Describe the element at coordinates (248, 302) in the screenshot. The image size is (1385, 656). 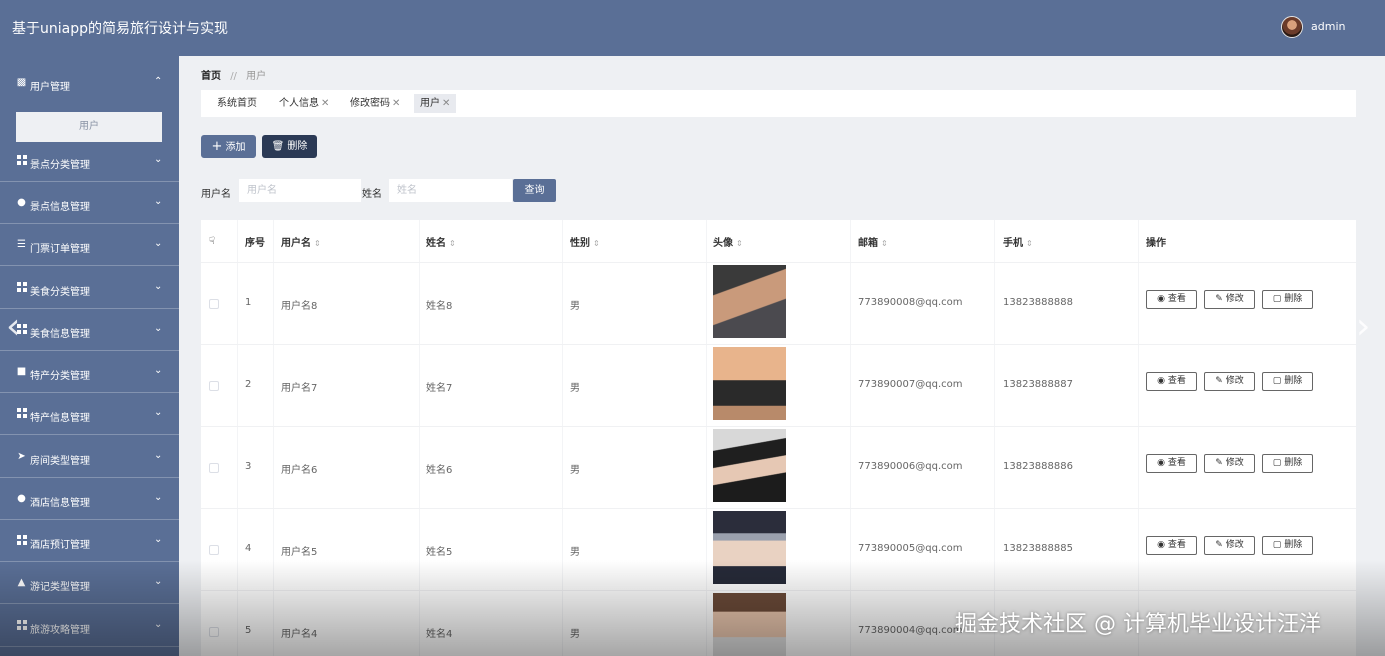
I see `cell-index: 1` at that location.